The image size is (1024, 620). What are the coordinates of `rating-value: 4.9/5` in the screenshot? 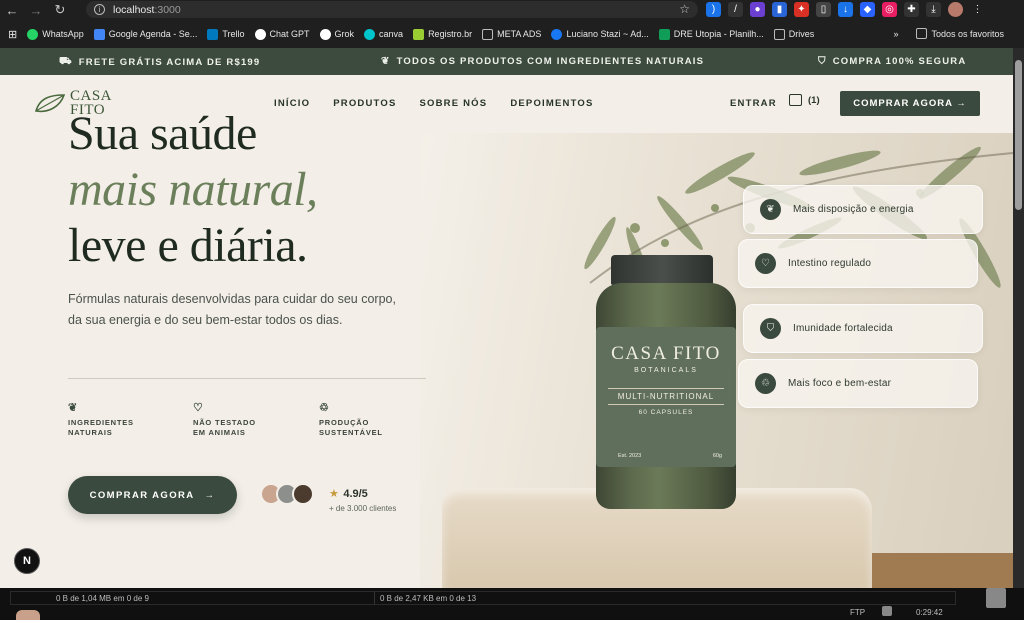 It's located at (355, 494).